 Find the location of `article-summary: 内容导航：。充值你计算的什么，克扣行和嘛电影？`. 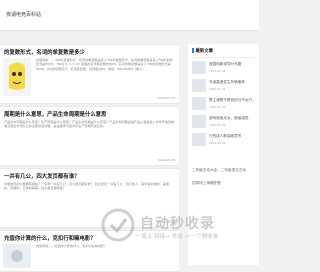

article-summary: 内容导航：。充值你计算的什么，克扣行和嘛电影？ is located at coordinates (72, 246).